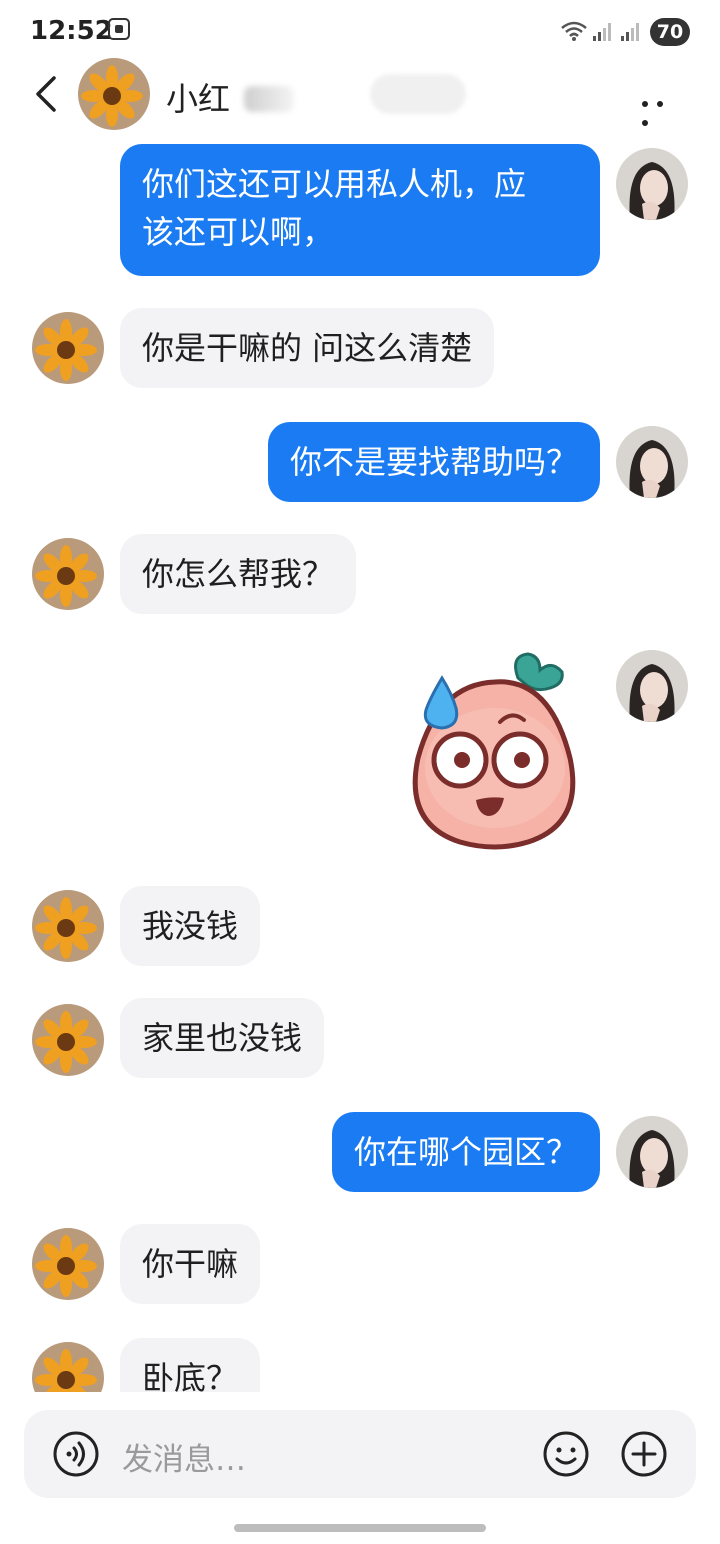 The height and width of the screenshot is (1544, 720). What do you see at coordinates (360, 1528) in the screenshot?
I see `home-indicator` at bounding box center [360, 1528].